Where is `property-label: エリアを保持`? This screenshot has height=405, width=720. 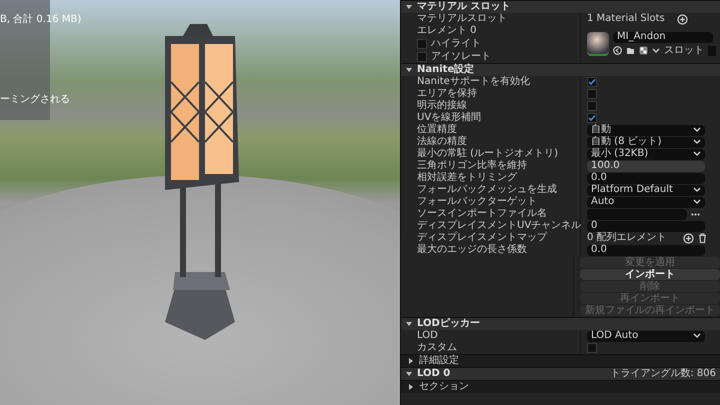
property-label: エリアを保持 is located at coordinates (447, 94).